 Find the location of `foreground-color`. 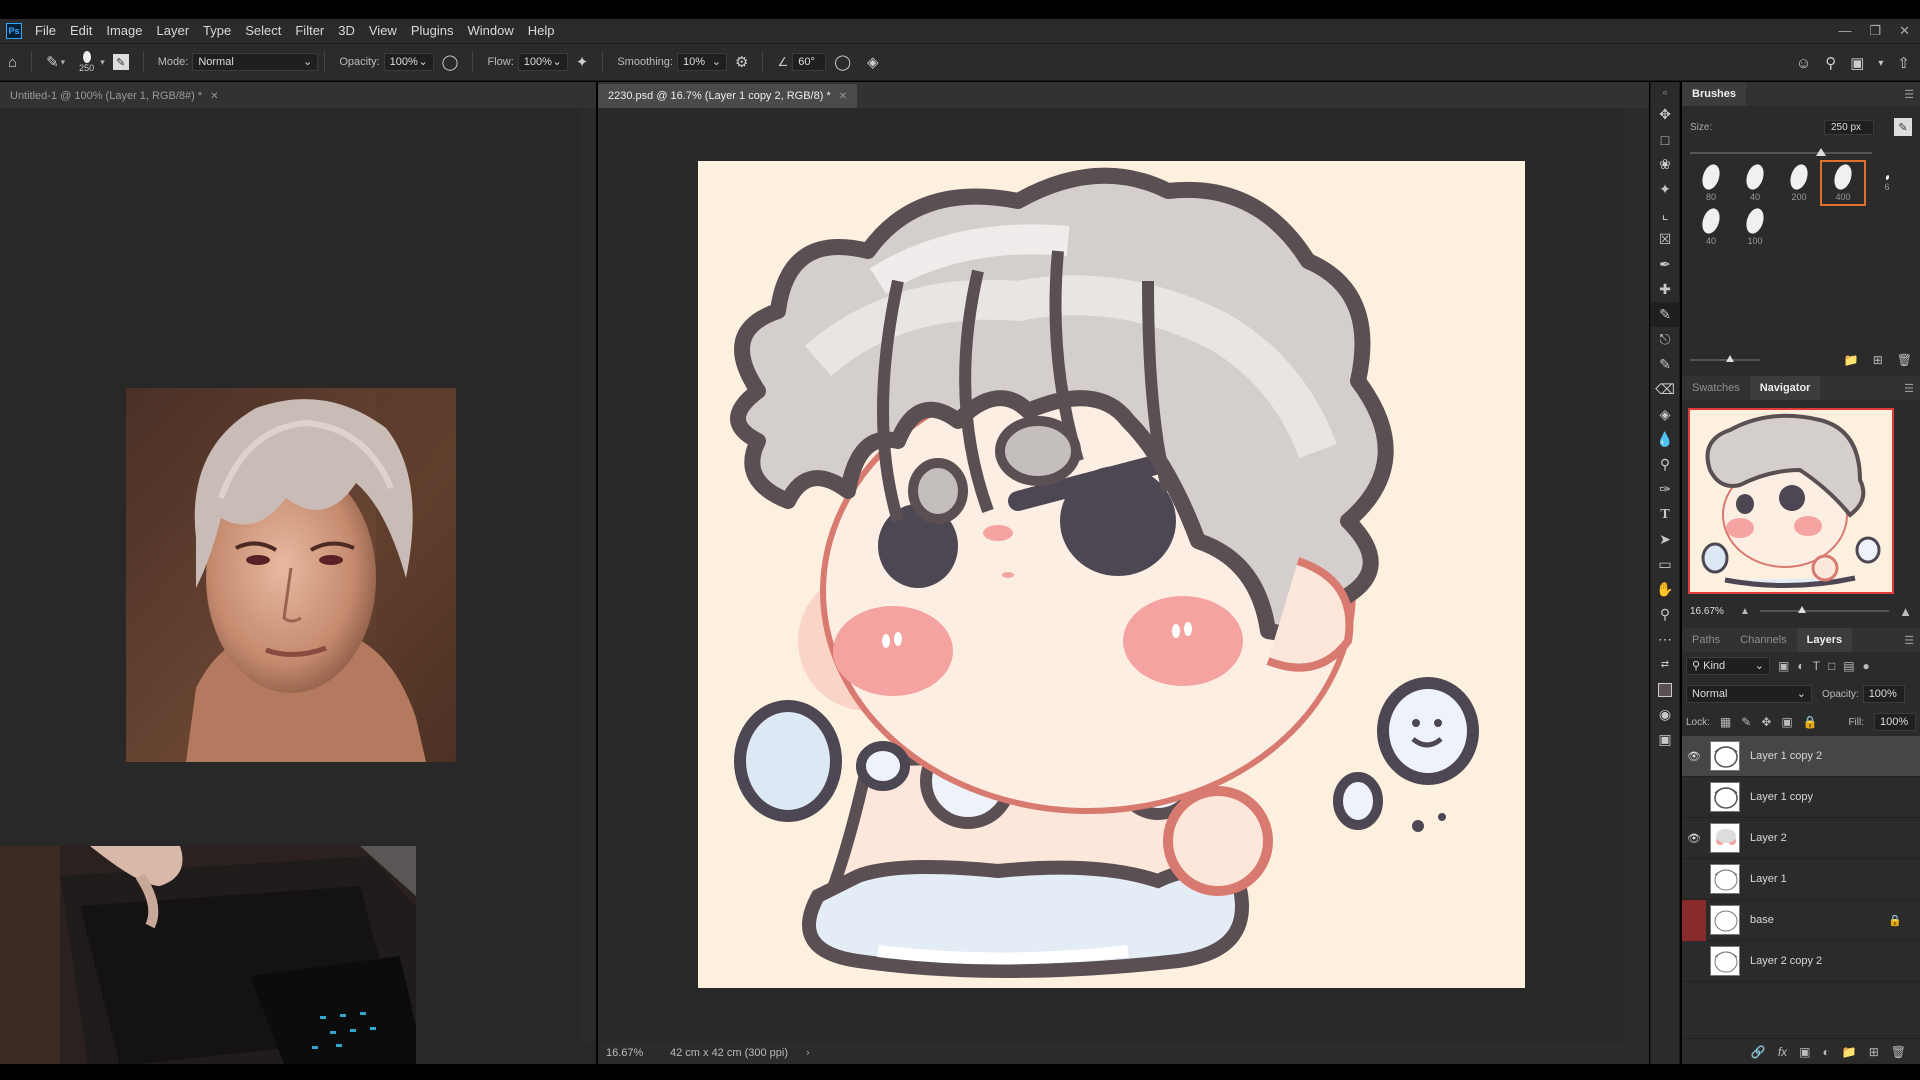

foreground-color is located at coordinates (1665, 689).